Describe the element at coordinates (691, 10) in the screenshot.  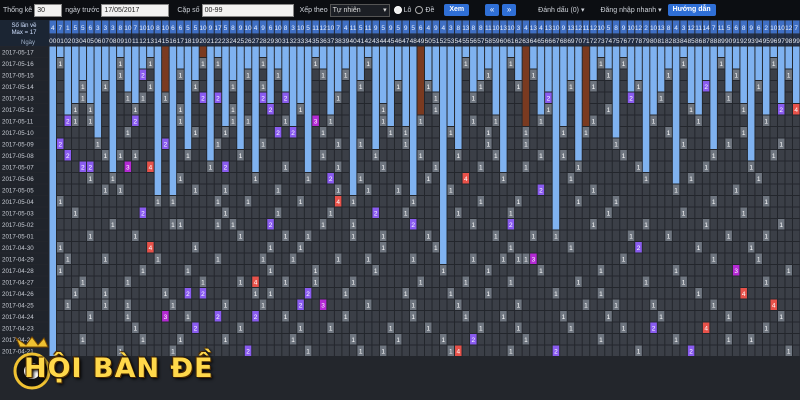
I see `guide-button: Hướng dẫn` at that location.